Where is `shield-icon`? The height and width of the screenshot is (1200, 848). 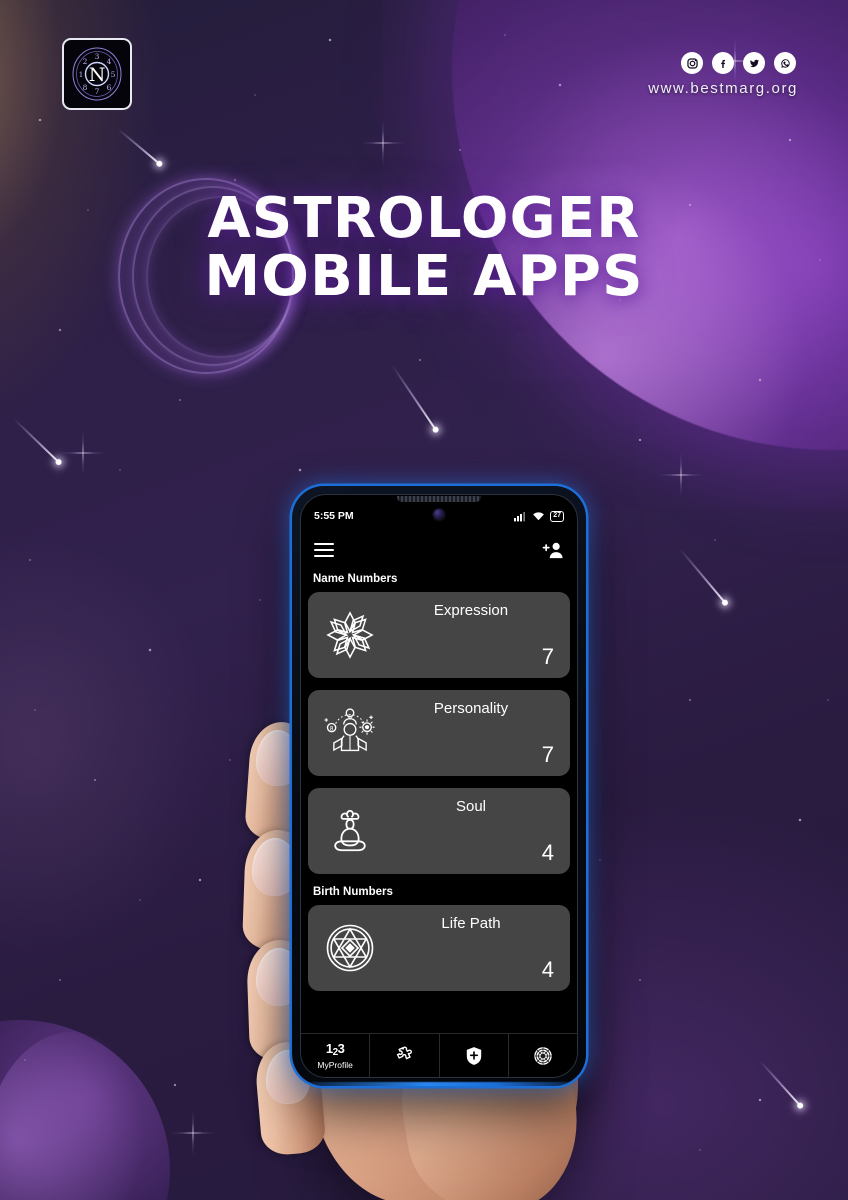
shield-icon is located at coordinates (473, 1055).